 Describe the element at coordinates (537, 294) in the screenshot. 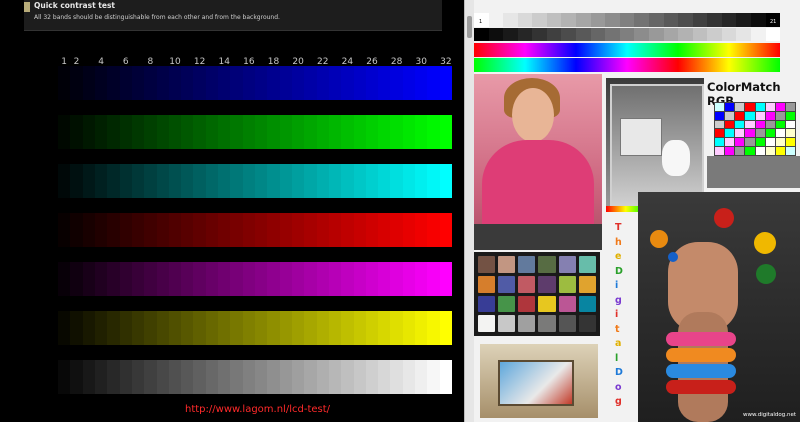

I see `color-checker-chart` at that location.